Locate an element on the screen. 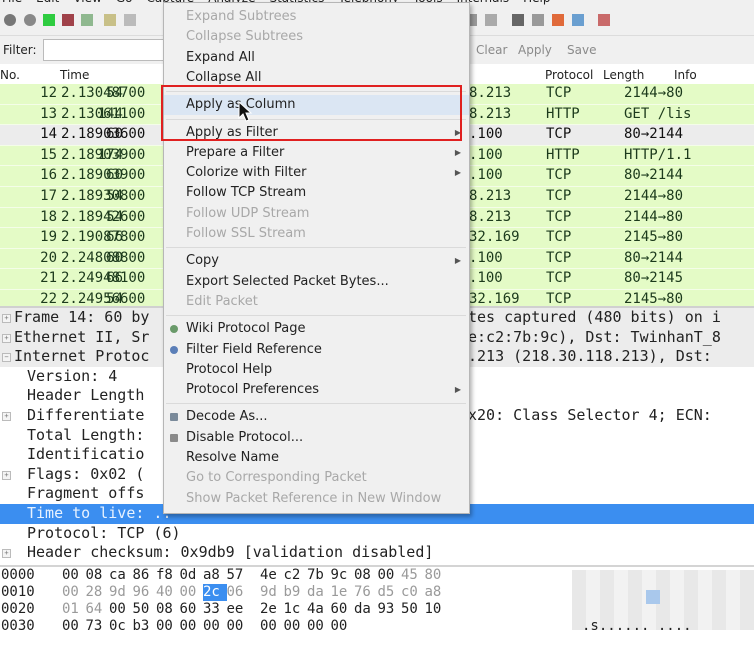 This screenshot has height=650, width=754. filter-apply-button: Apply is located at coordinates (535, 50).